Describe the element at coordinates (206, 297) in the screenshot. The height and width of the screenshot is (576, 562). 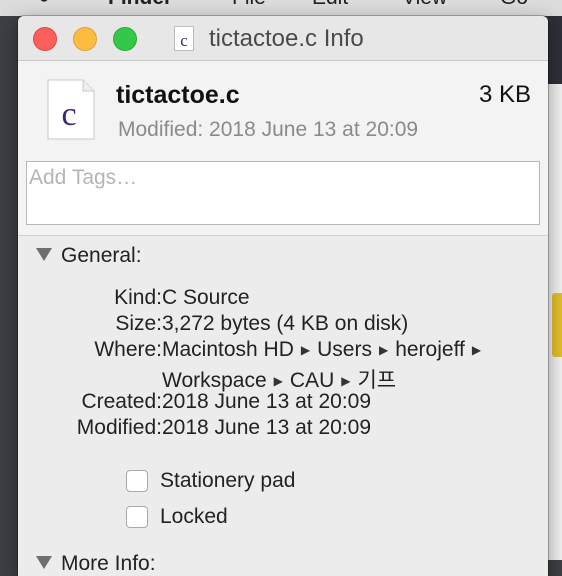
I see `kind-value: C Source` at that location.